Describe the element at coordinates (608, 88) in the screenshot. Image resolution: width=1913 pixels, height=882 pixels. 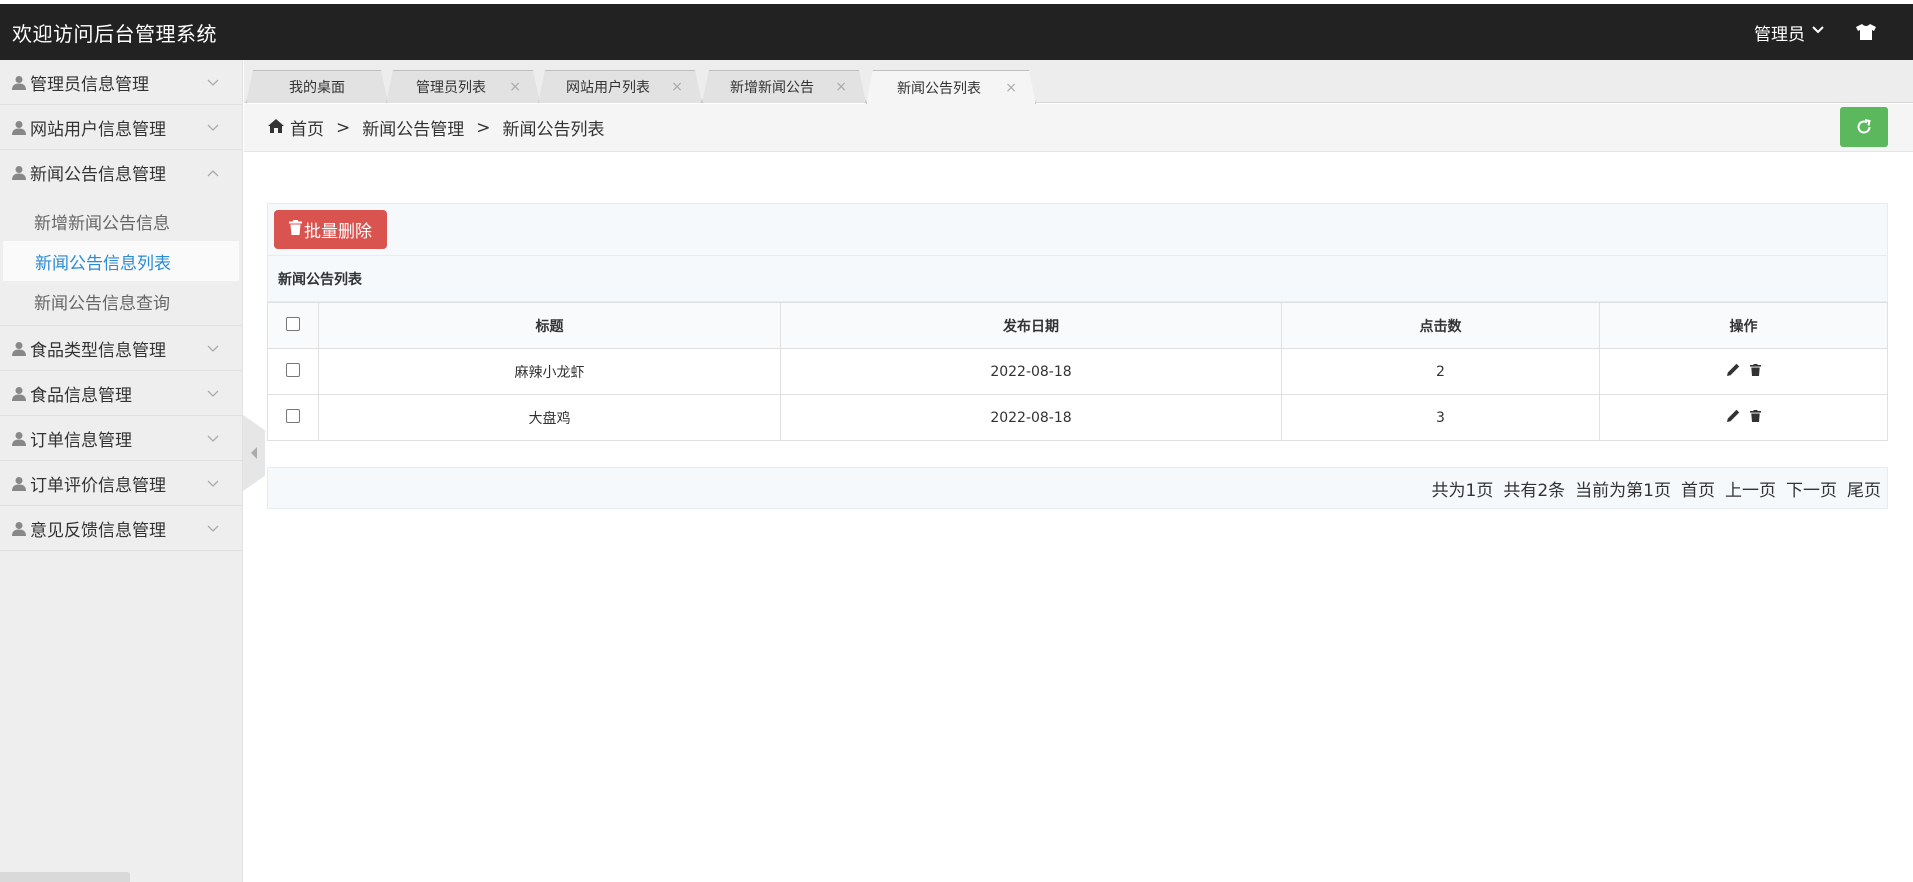
I see `tab-label: 网站用户列表` at that location.